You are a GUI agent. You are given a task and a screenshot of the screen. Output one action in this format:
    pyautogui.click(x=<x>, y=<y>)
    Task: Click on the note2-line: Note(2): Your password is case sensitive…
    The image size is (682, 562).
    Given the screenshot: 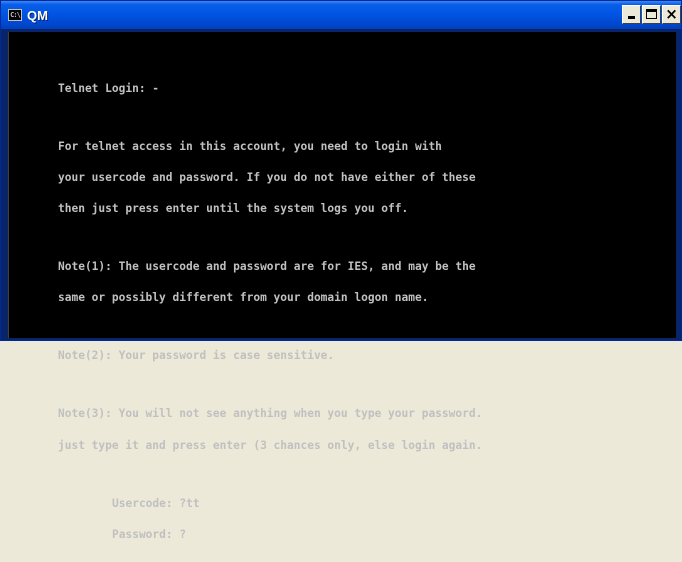 What is the action you would take?
    pyautogui.click(x=196, y=356)
    